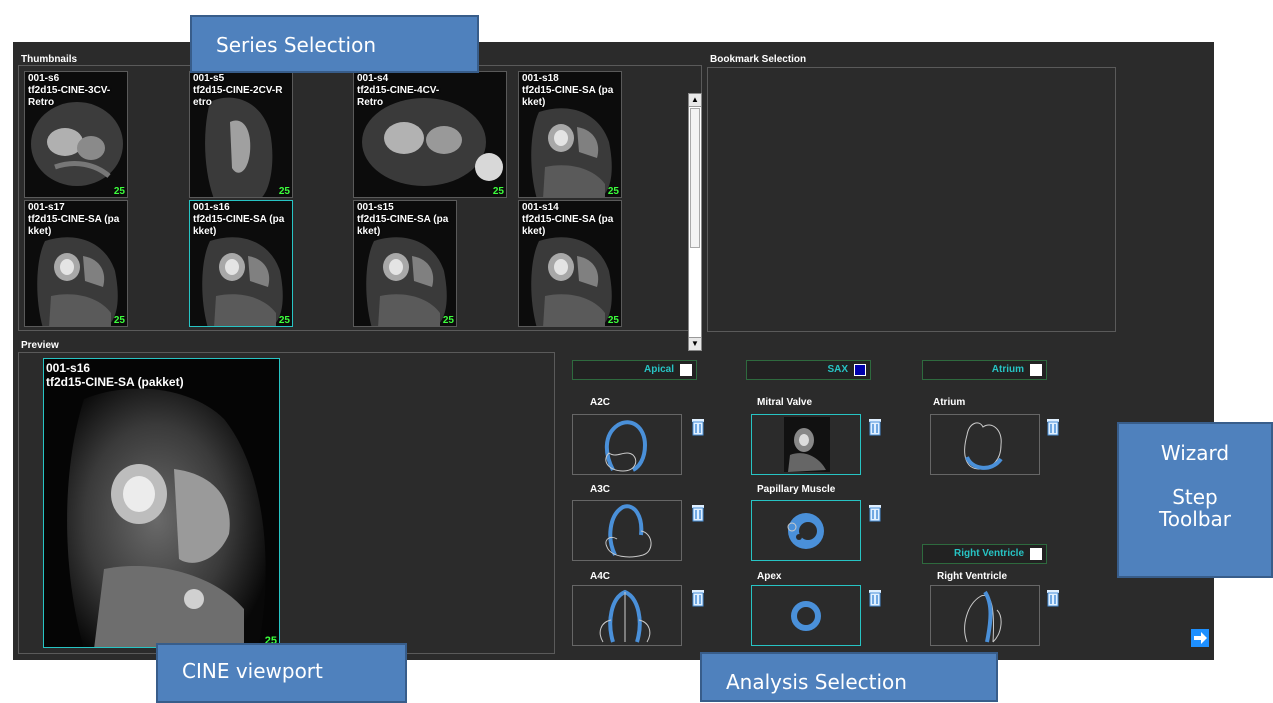  Describe the element at coordinates (76, 263) in the screenshot. I see `series-thumbnail: 001-s17 tf2d15-CINE-SA (pa kket) 25` at that location.